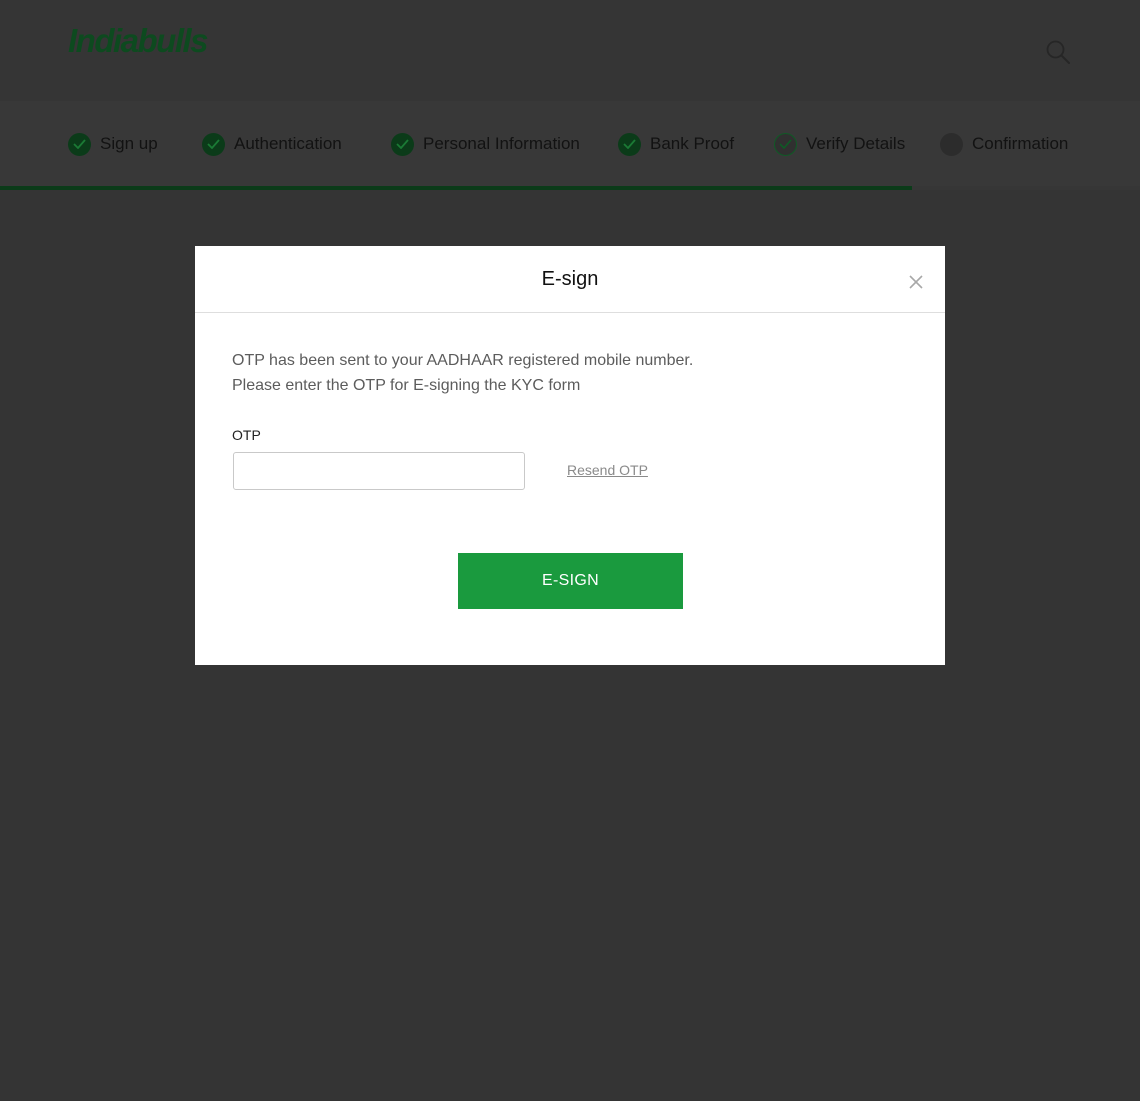  I want to click on indiabulls-logo: Indiabulls, so click(138, 41).